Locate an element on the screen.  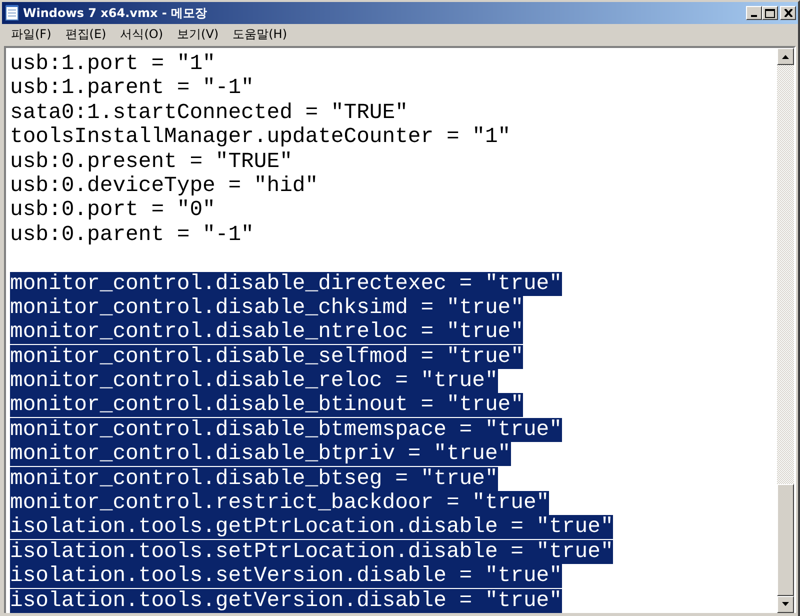
scroll-down-button is located at coordinates (785, 604).